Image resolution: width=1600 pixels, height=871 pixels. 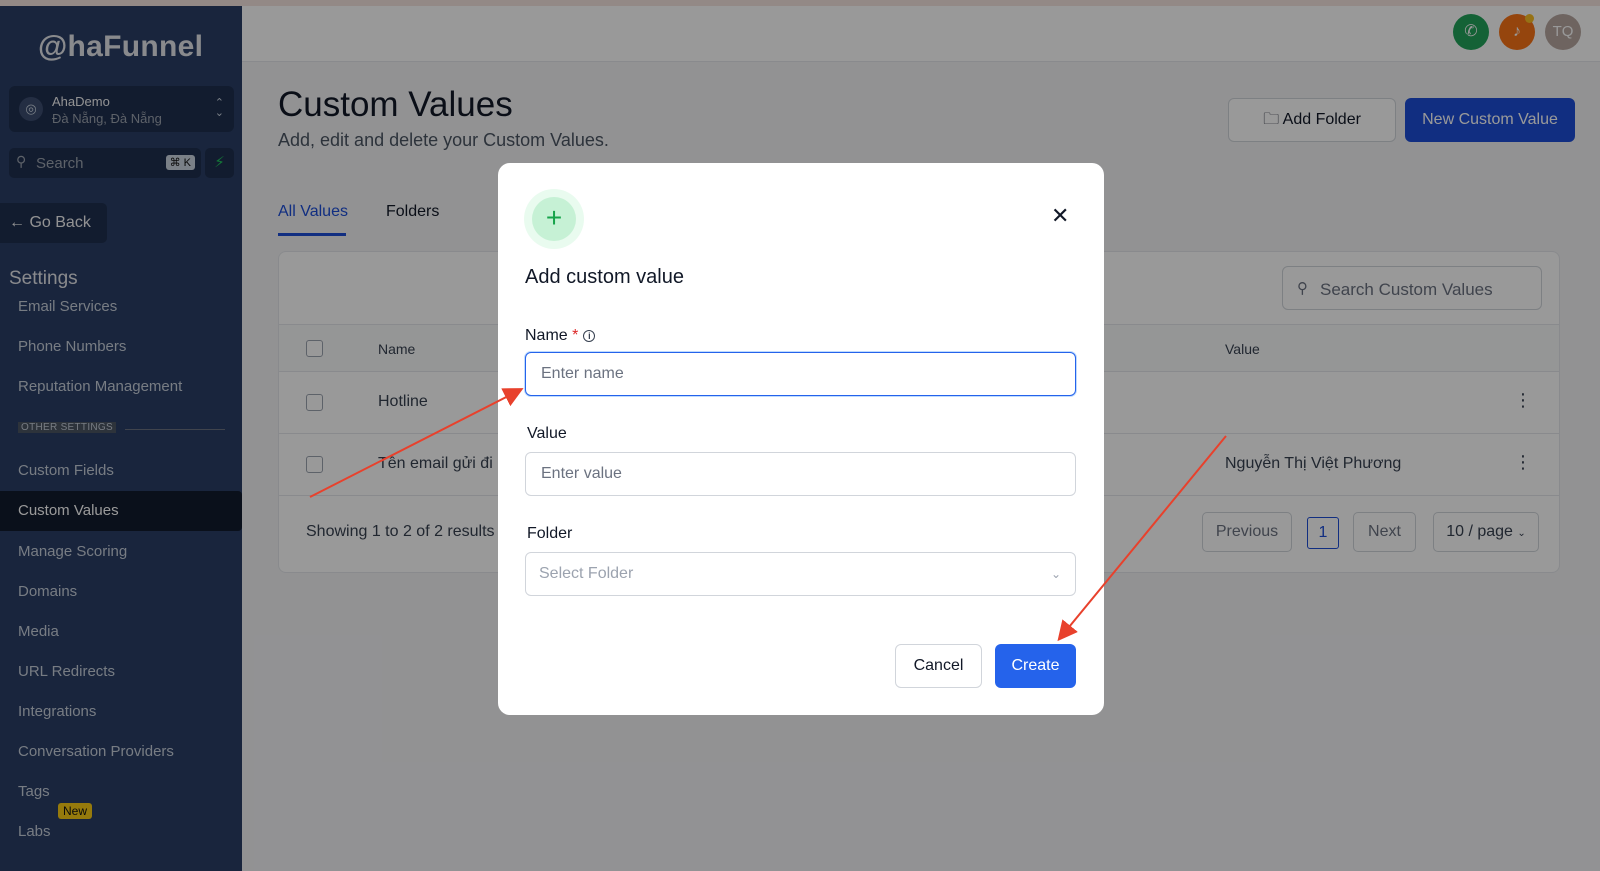 I want to click on plus-badge: +, so click(x=554, y=219).